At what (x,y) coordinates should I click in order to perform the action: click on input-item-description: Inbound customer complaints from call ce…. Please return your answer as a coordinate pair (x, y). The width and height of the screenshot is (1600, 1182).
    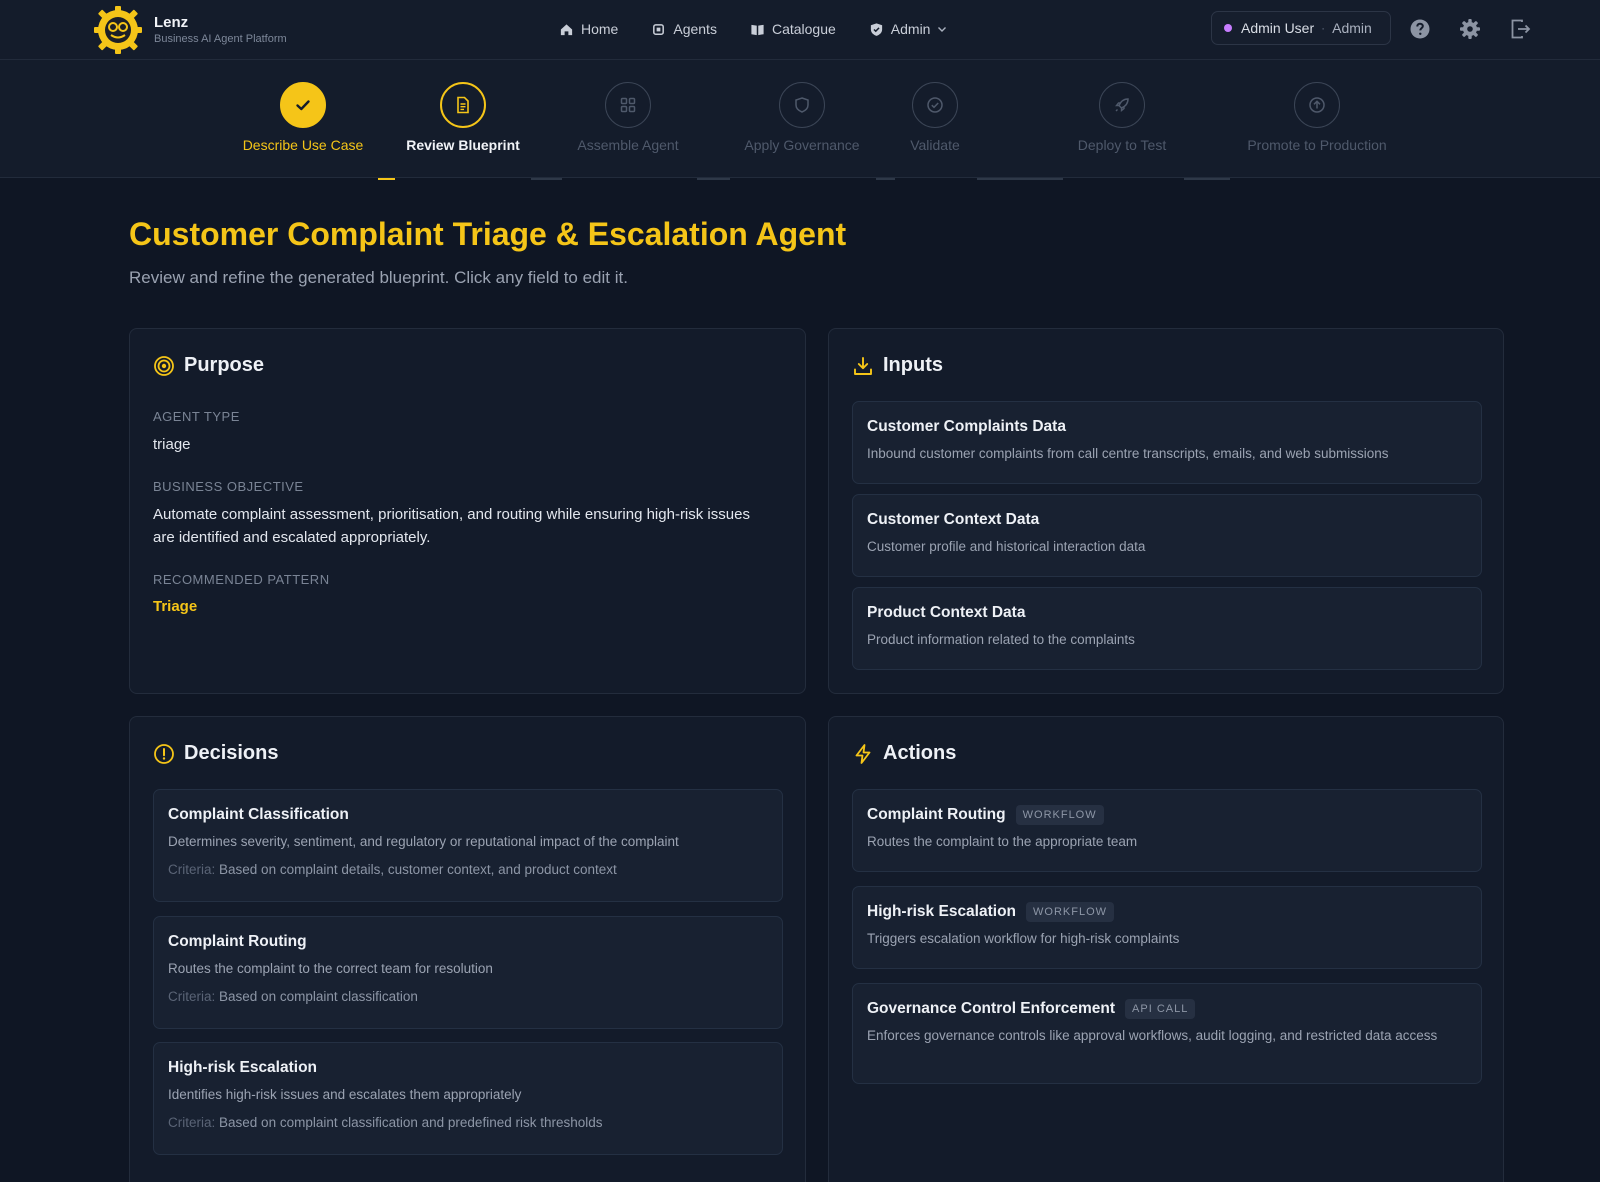
    Looking at the image, I should click on (1128, 453).